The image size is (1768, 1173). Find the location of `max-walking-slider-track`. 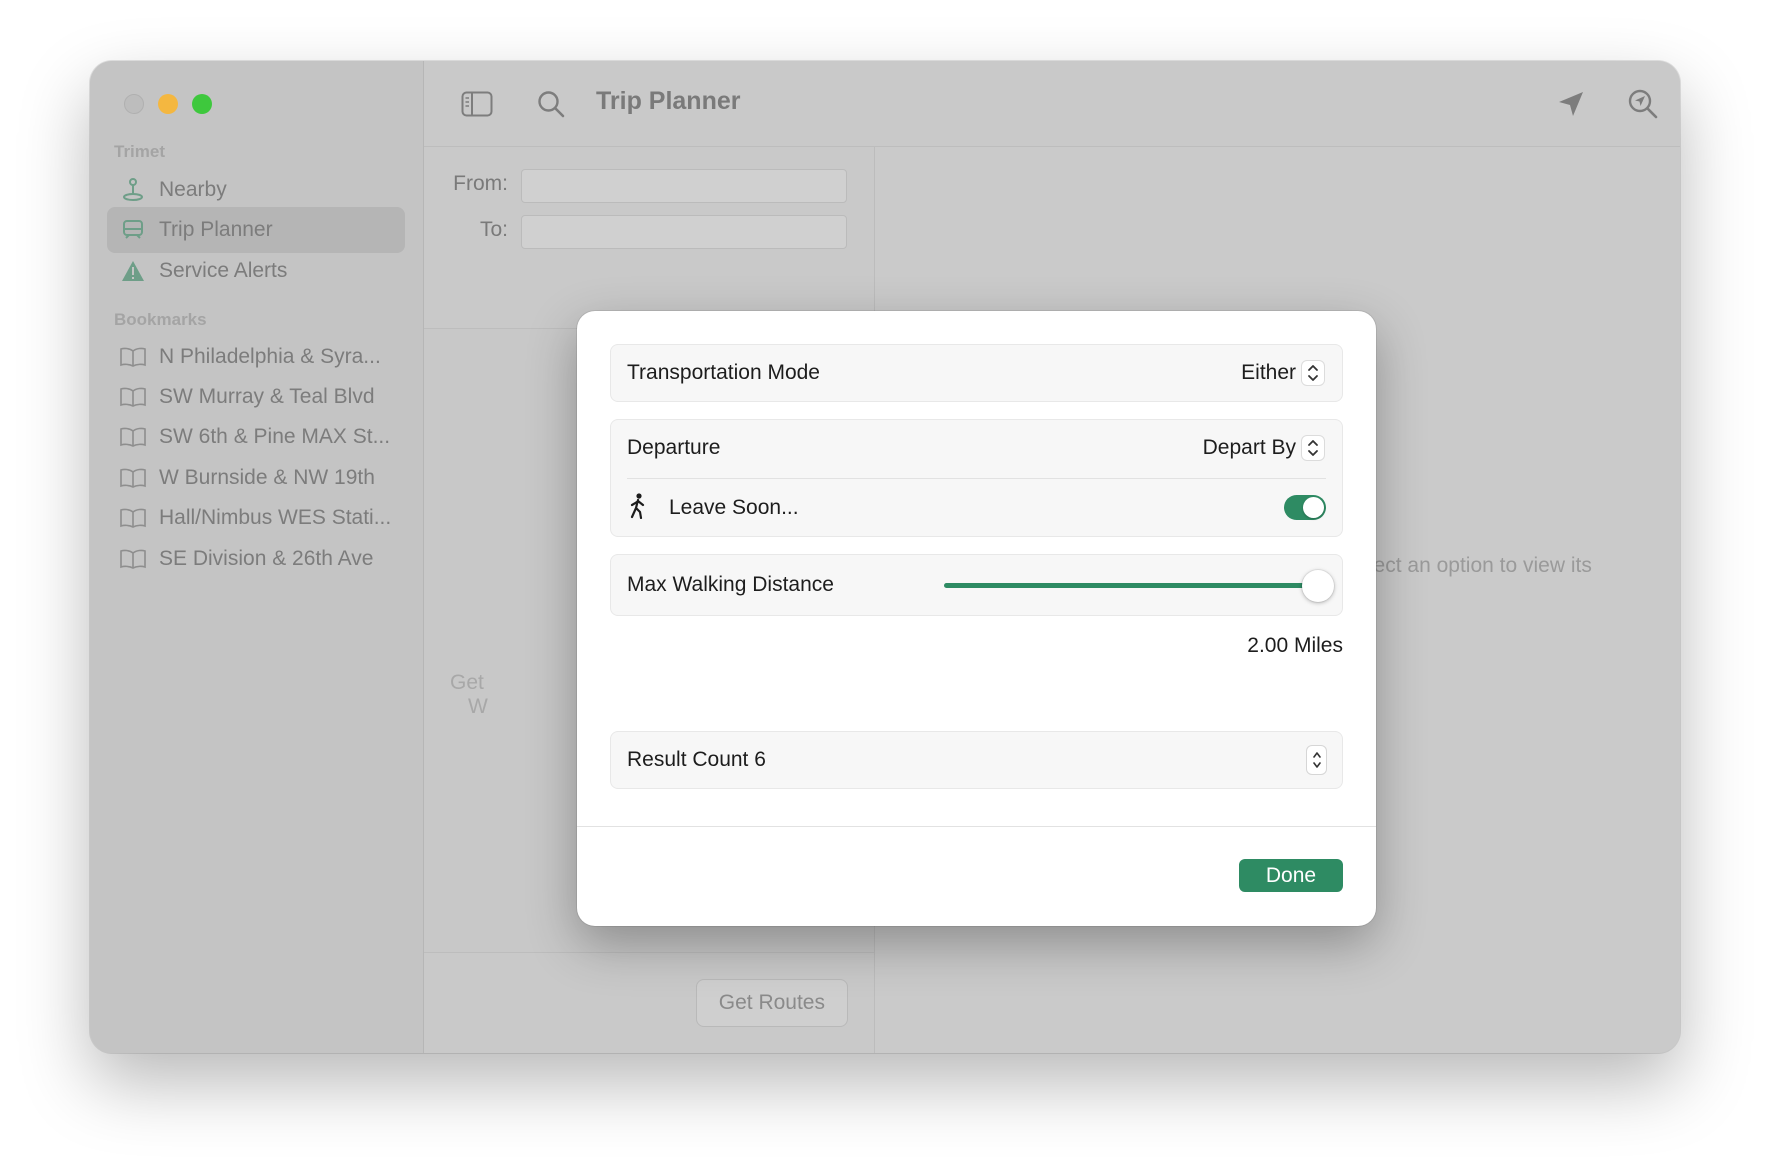

max-walking-slider-track is located at coordinates (1132, 585).